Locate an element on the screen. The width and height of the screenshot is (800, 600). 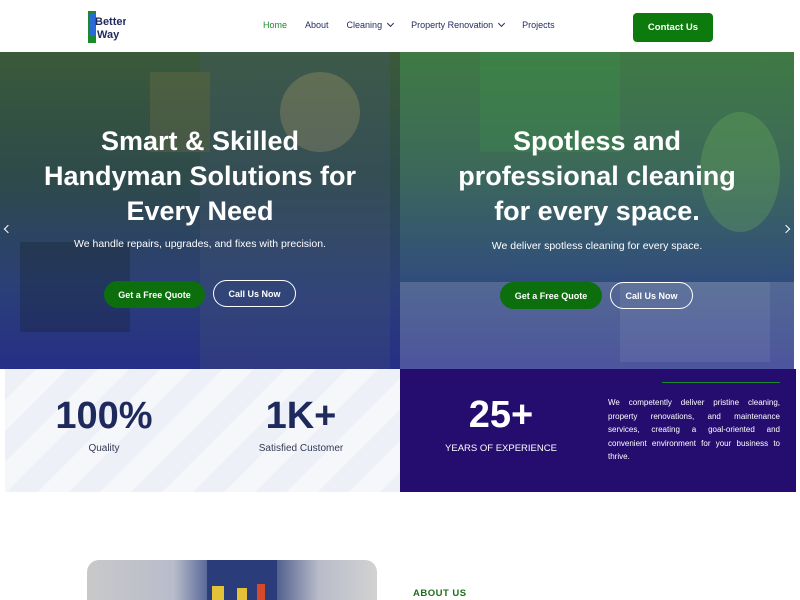
nav-home: Home is located at coordinates (275, 25).